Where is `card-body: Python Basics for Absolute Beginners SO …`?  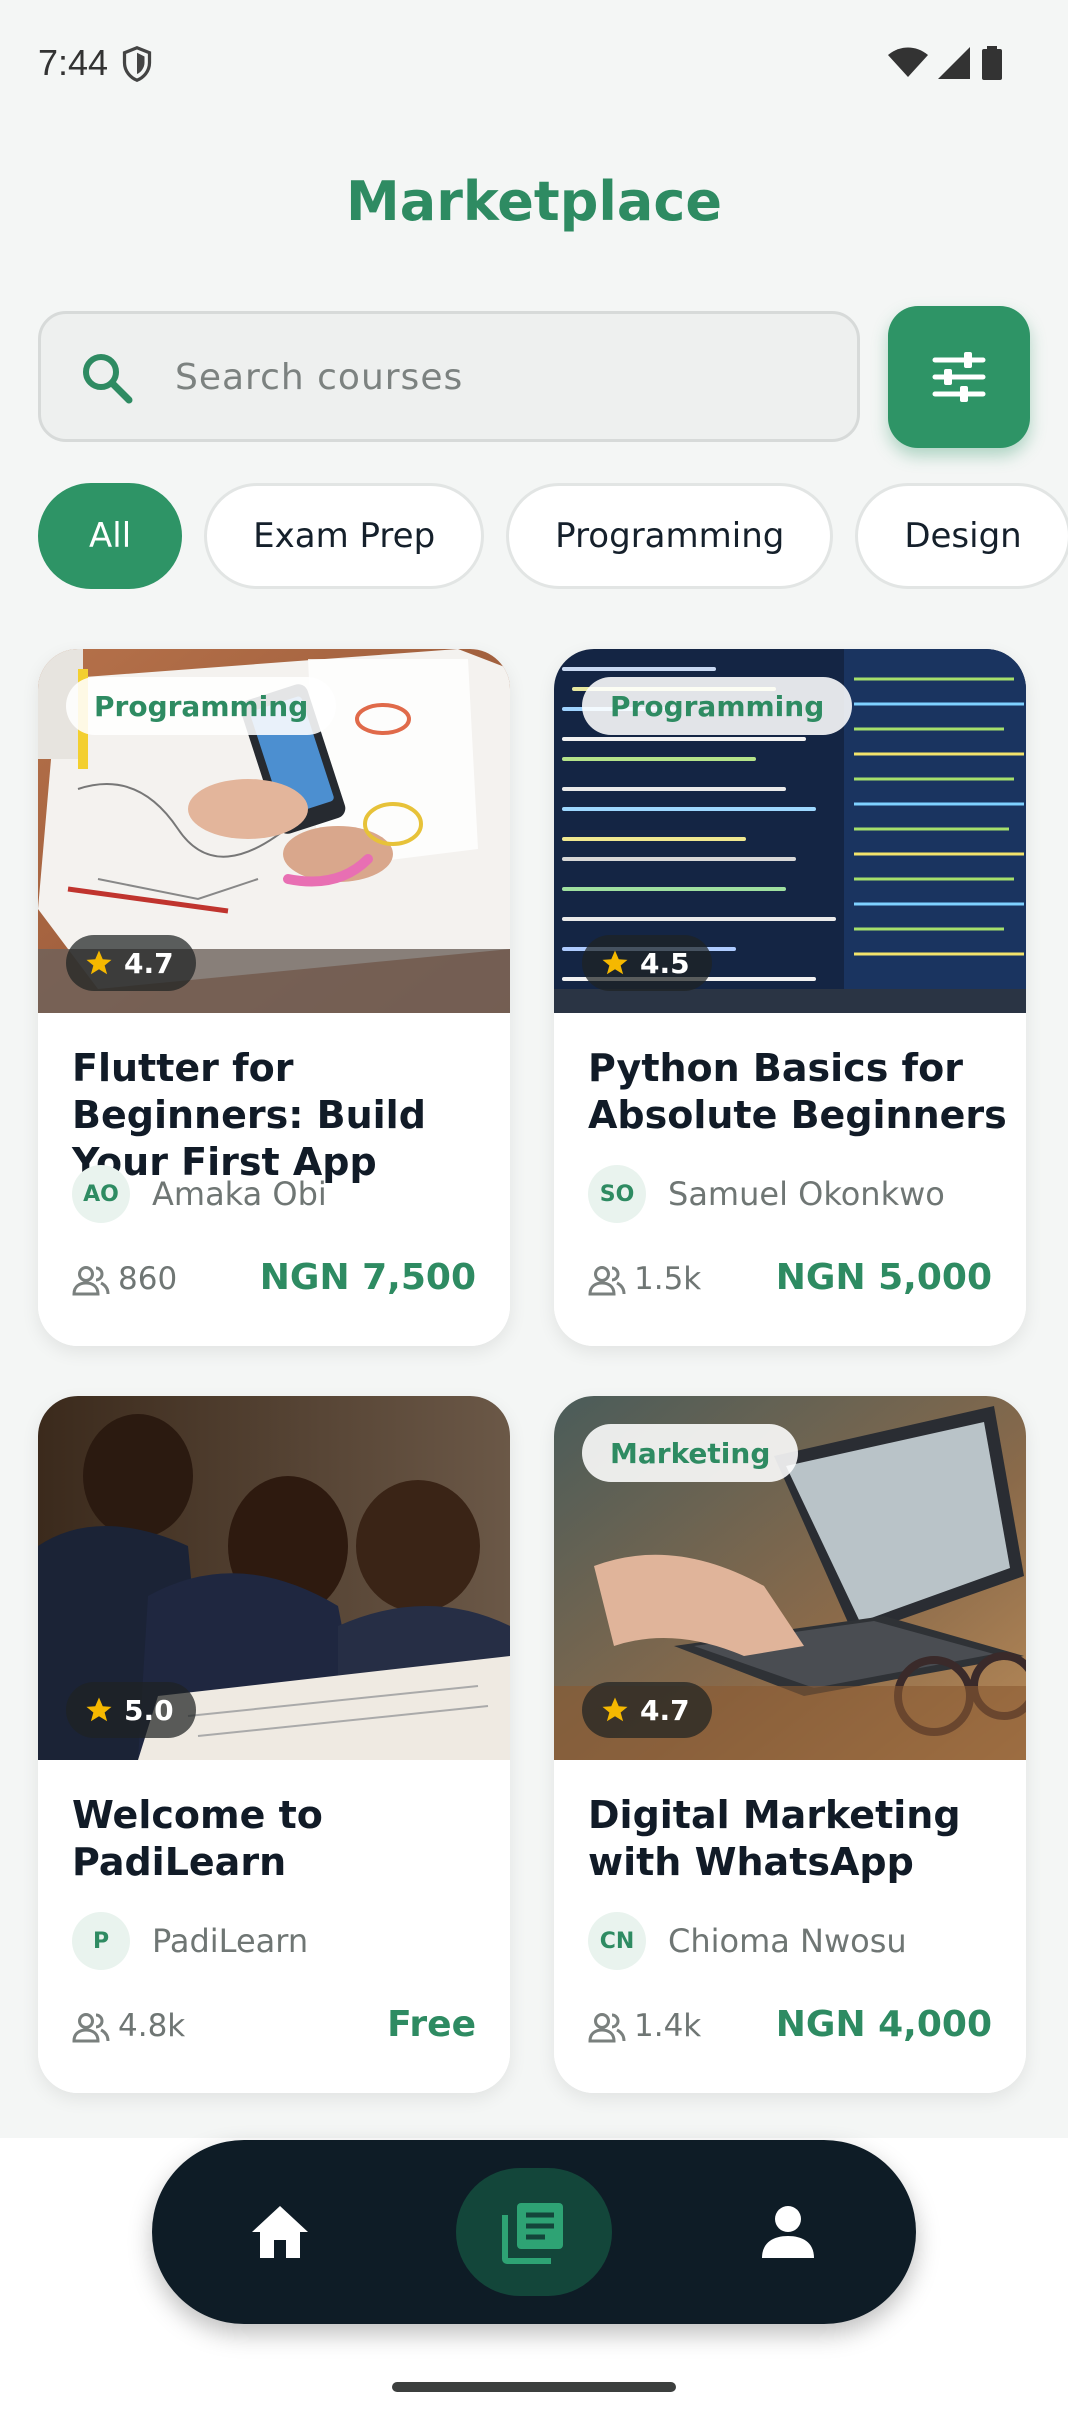 card-body: Python Basics for Absolute Beginners SO … is located at coordinates (790, 1179).